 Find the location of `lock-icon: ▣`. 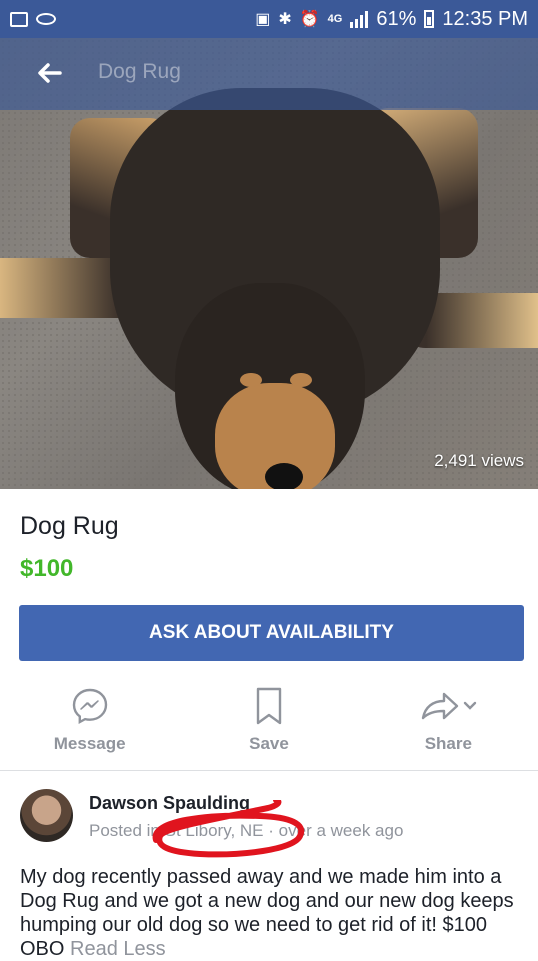

lock-icon: ▣ is located at coordinates (263, 19).